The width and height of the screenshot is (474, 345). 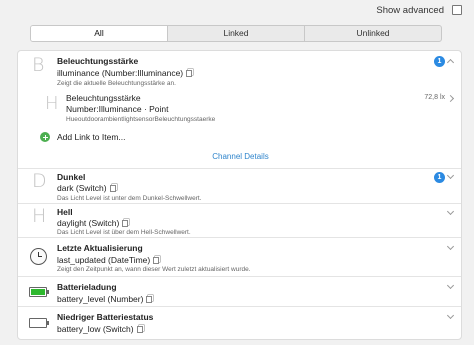 I want to click on channel-type: battery_level (Number), so click(x=105, y=299).